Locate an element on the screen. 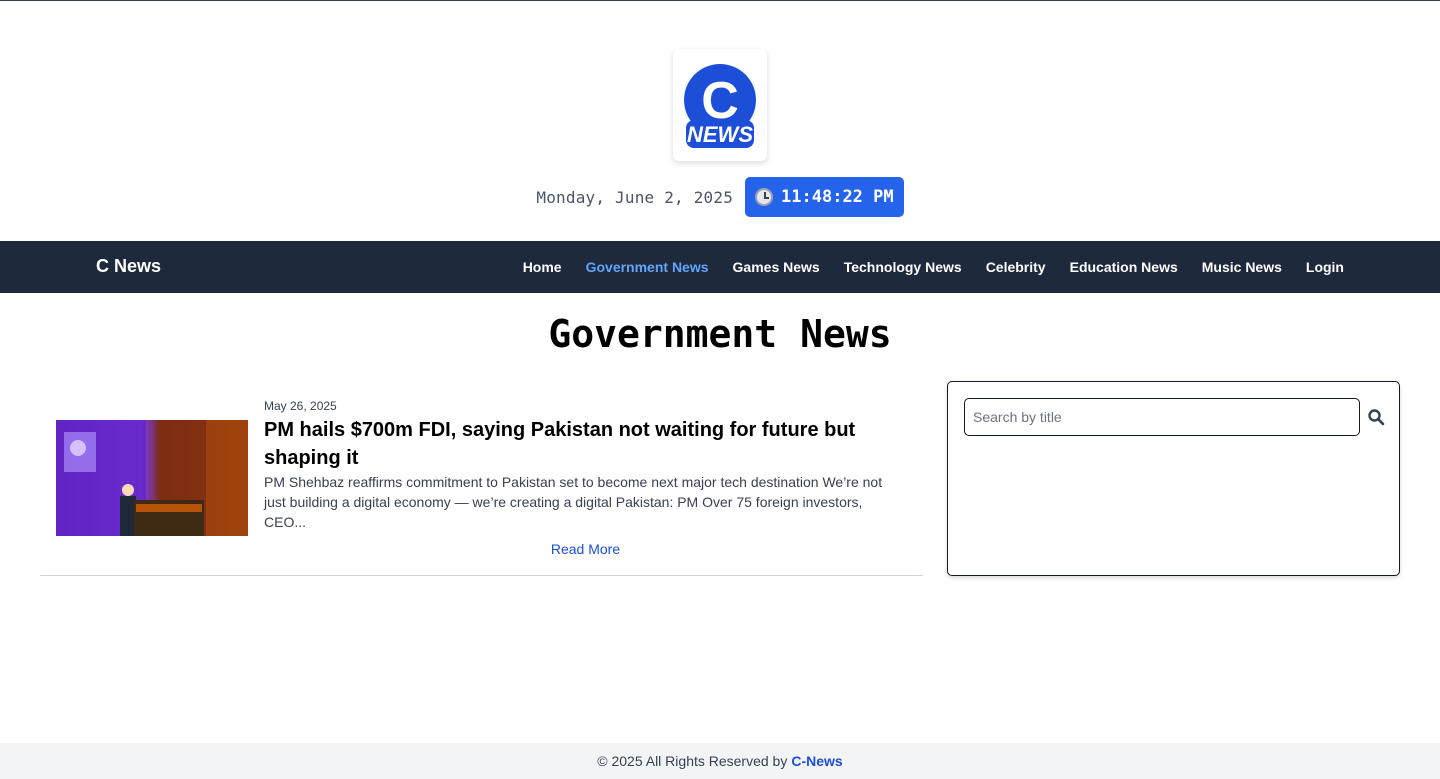  cnews-logo-icon: C NEWS is located at coordinates (720, 106).